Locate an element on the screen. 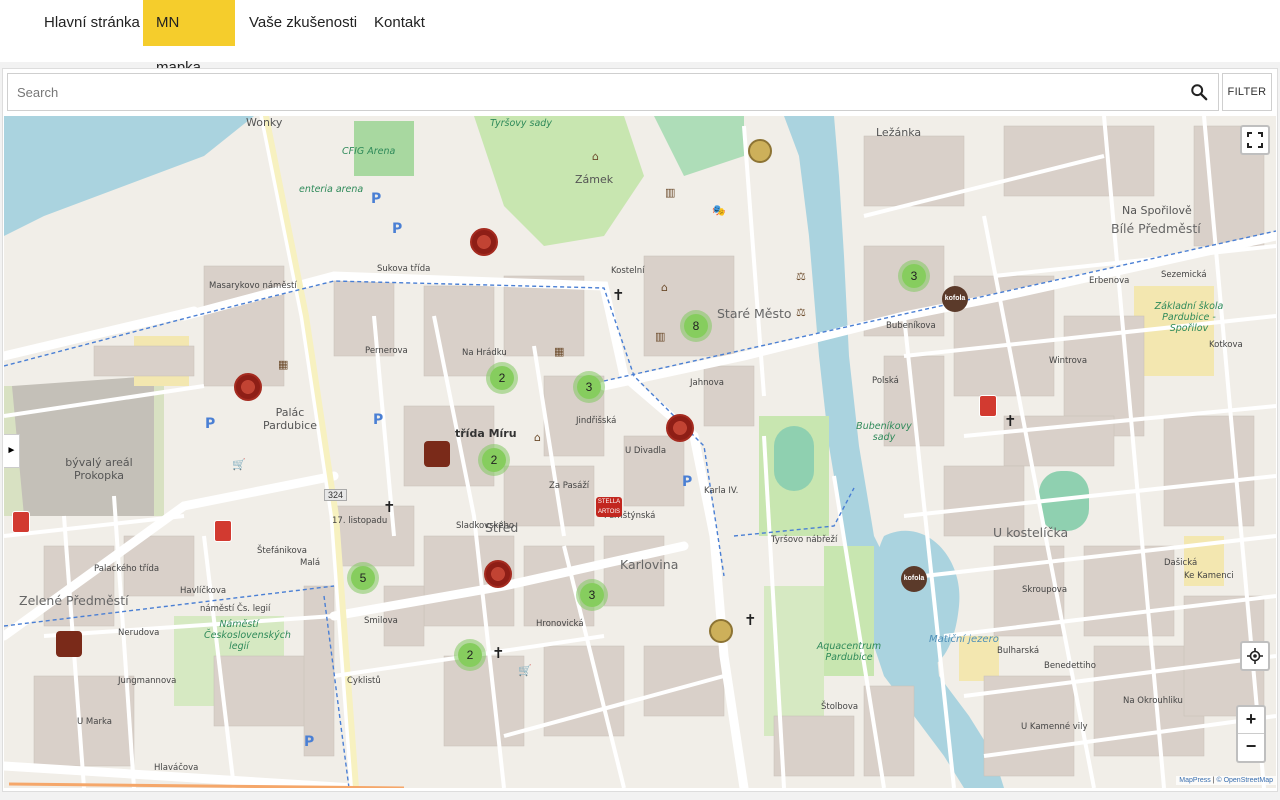  map-label-zamek: Zámek is located at coordinates (594, 179).